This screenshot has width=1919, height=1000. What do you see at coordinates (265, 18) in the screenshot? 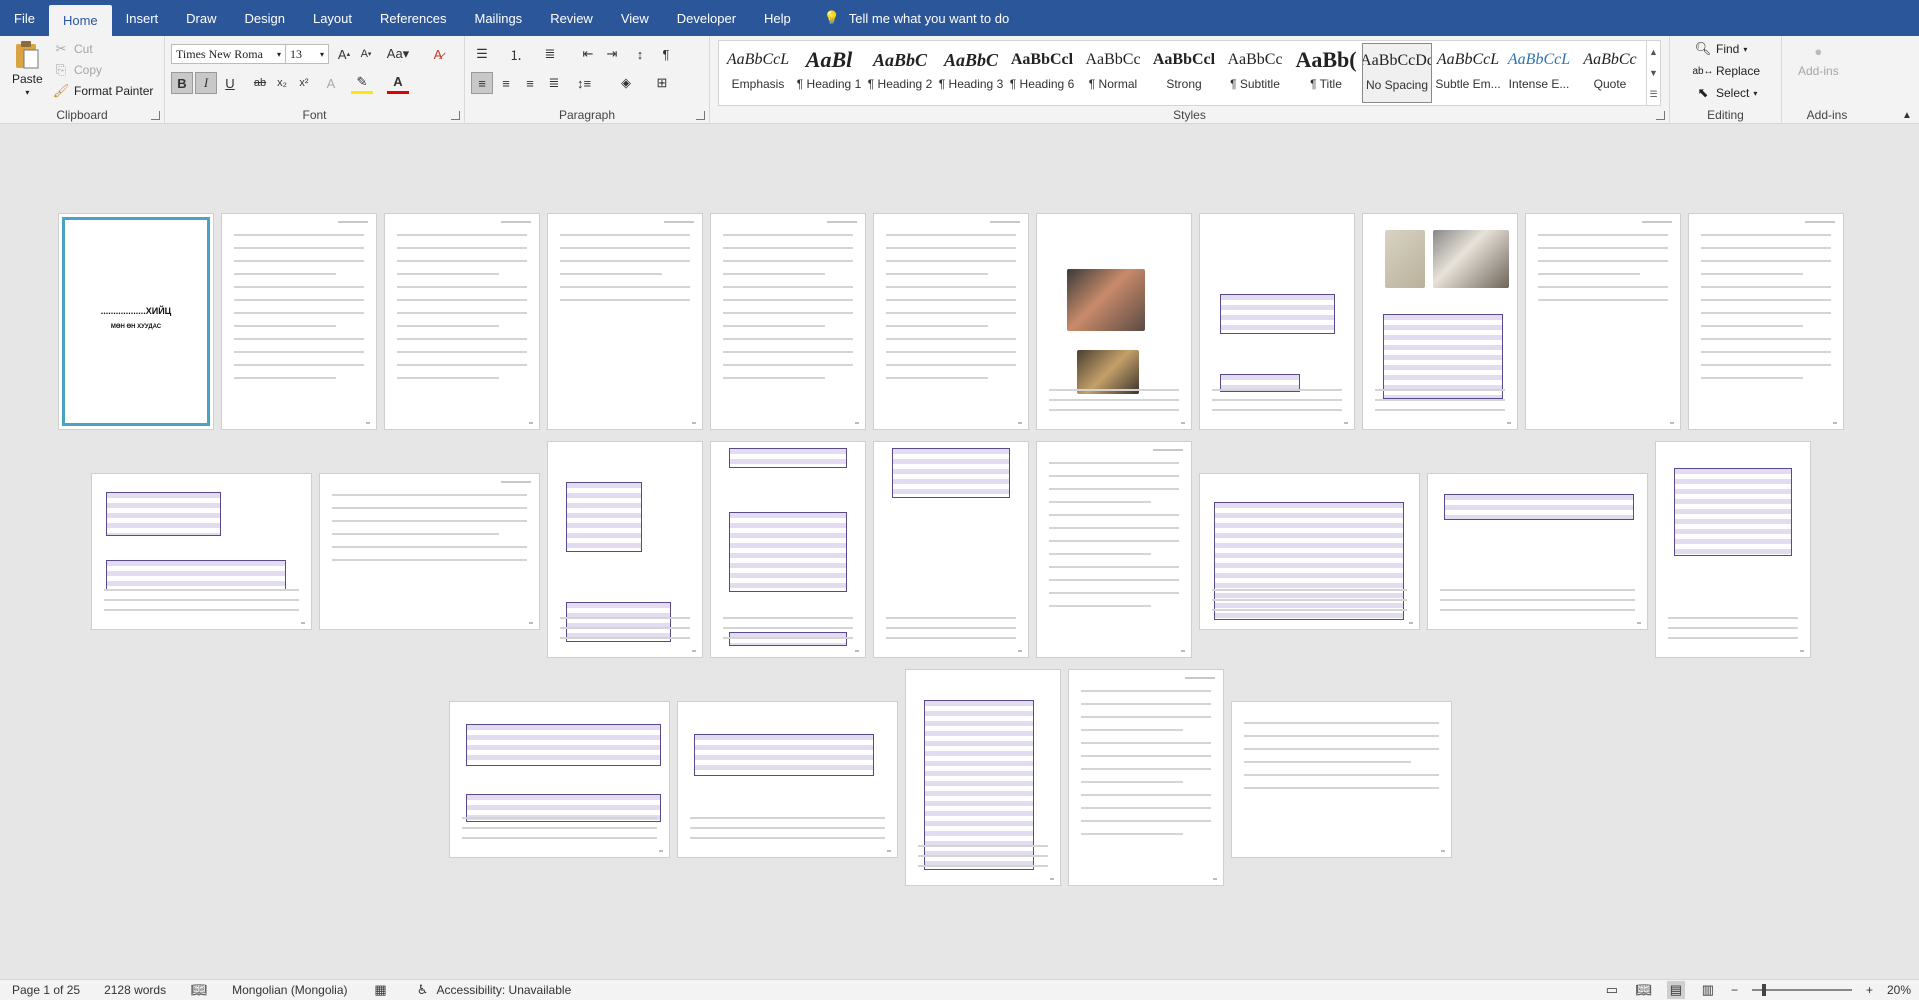
I see `tab-design: Design` at bounding box center [265, 18].